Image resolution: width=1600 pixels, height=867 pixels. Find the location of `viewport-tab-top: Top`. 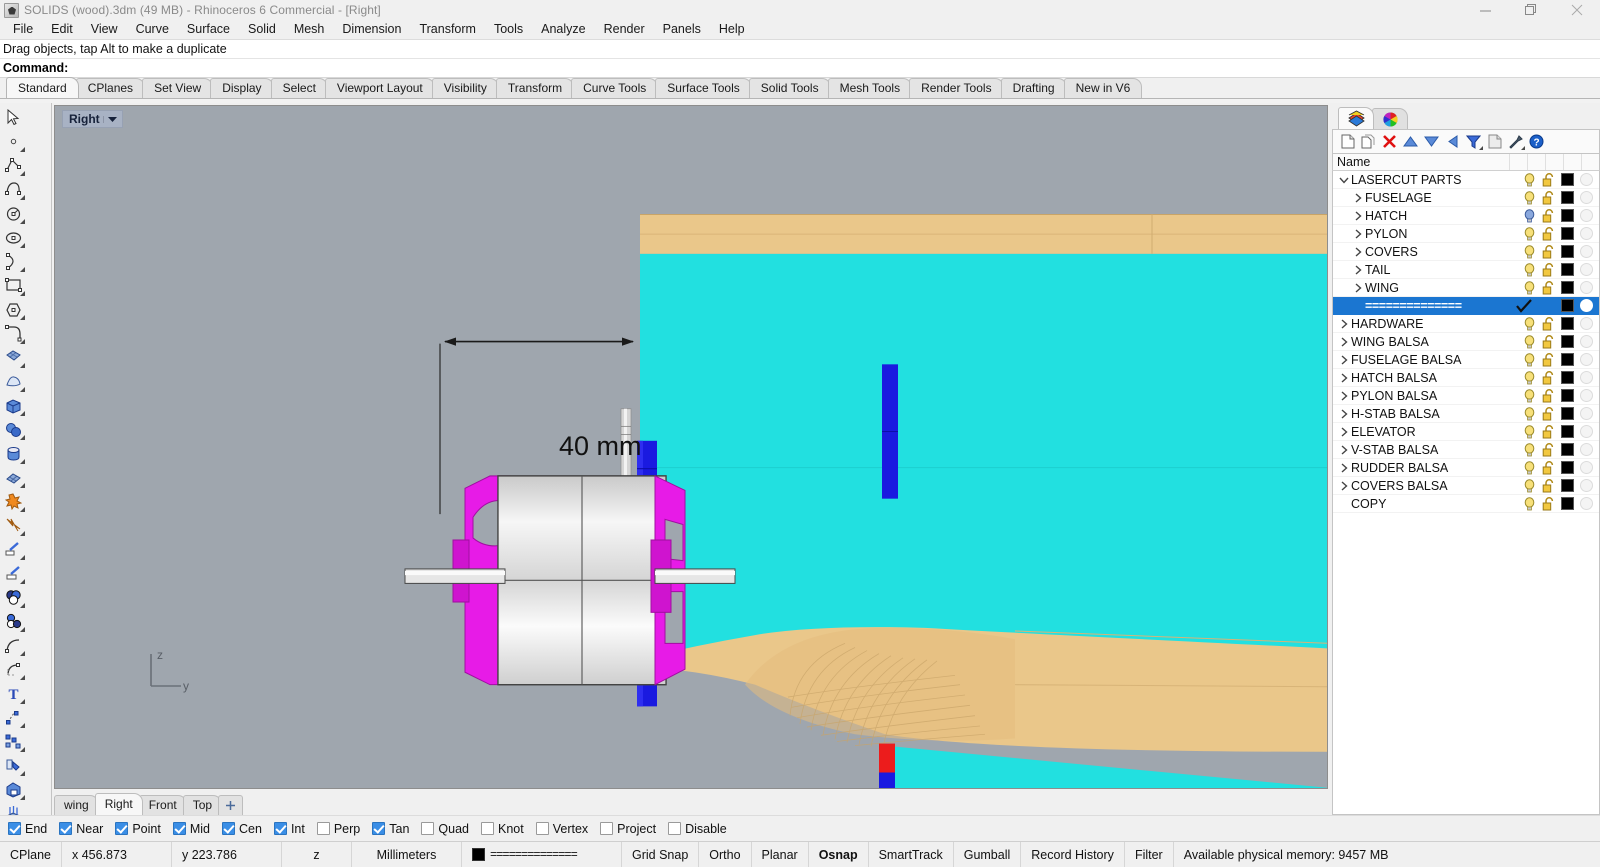

viewport-tab-top: Top is located at coordinates (202, 805).